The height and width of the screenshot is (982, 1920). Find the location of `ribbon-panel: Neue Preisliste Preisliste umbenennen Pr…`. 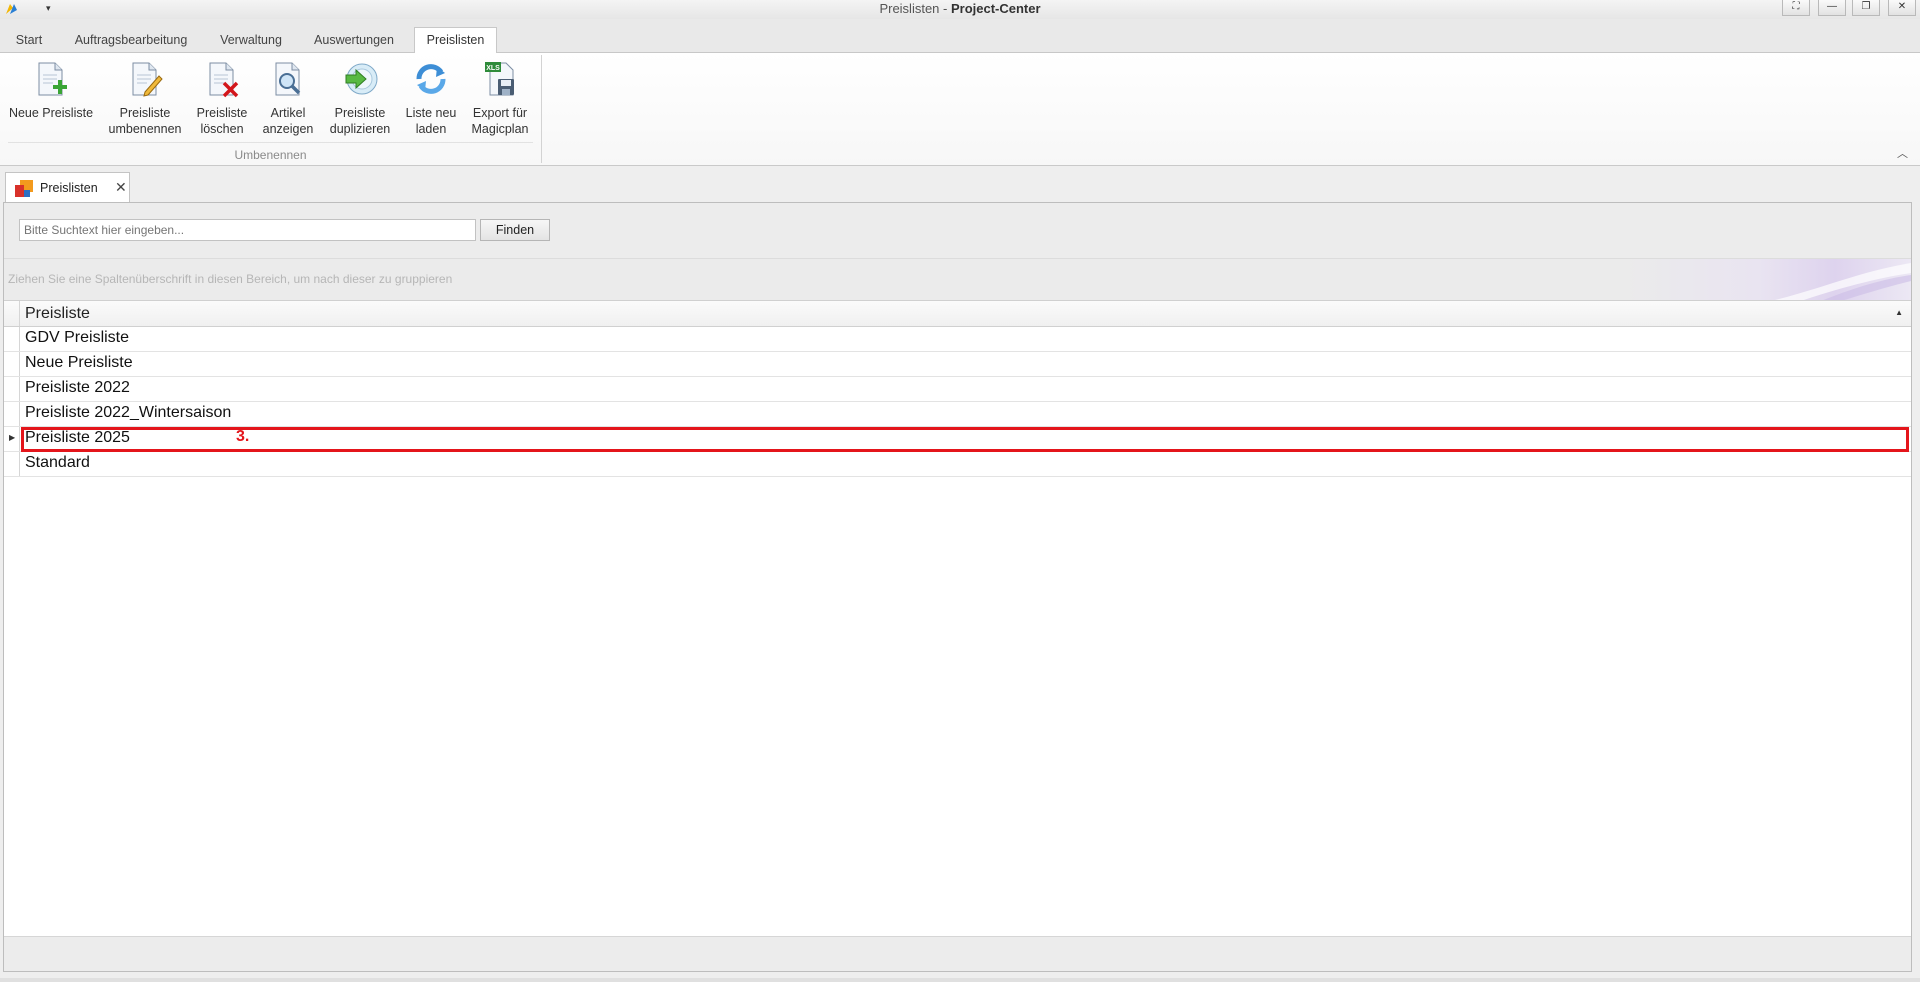

ribbon-panel: Neue Preisliste Preisliste umbenennen Pr… is located at coordinates (960, 109).